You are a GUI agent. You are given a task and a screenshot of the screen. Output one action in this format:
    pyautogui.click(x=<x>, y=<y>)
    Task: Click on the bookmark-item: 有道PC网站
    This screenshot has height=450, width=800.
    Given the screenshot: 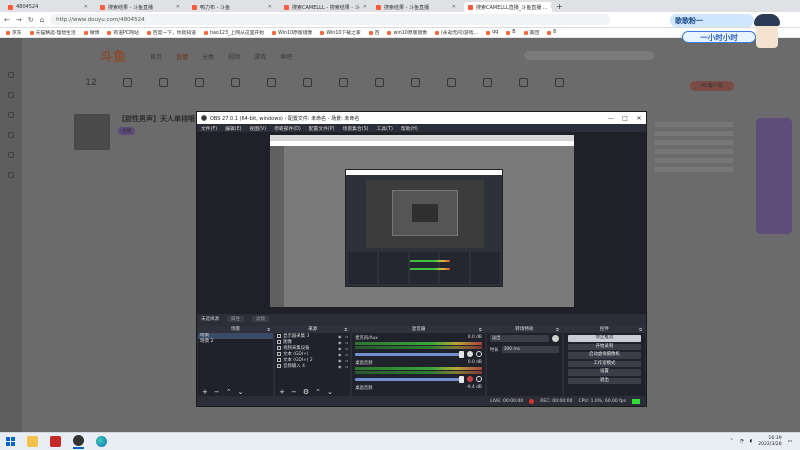 What is the action you would take?
    pyautogui.click(x=123, y=32)
    